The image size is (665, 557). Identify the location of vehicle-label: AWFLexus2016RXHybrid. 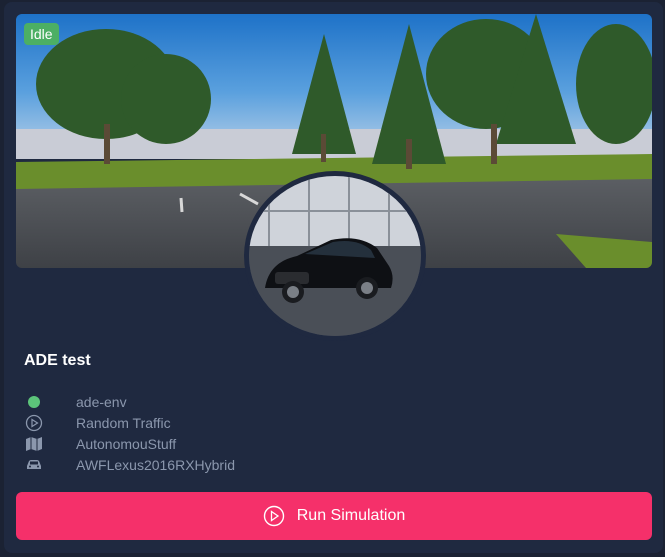
(155, 465).